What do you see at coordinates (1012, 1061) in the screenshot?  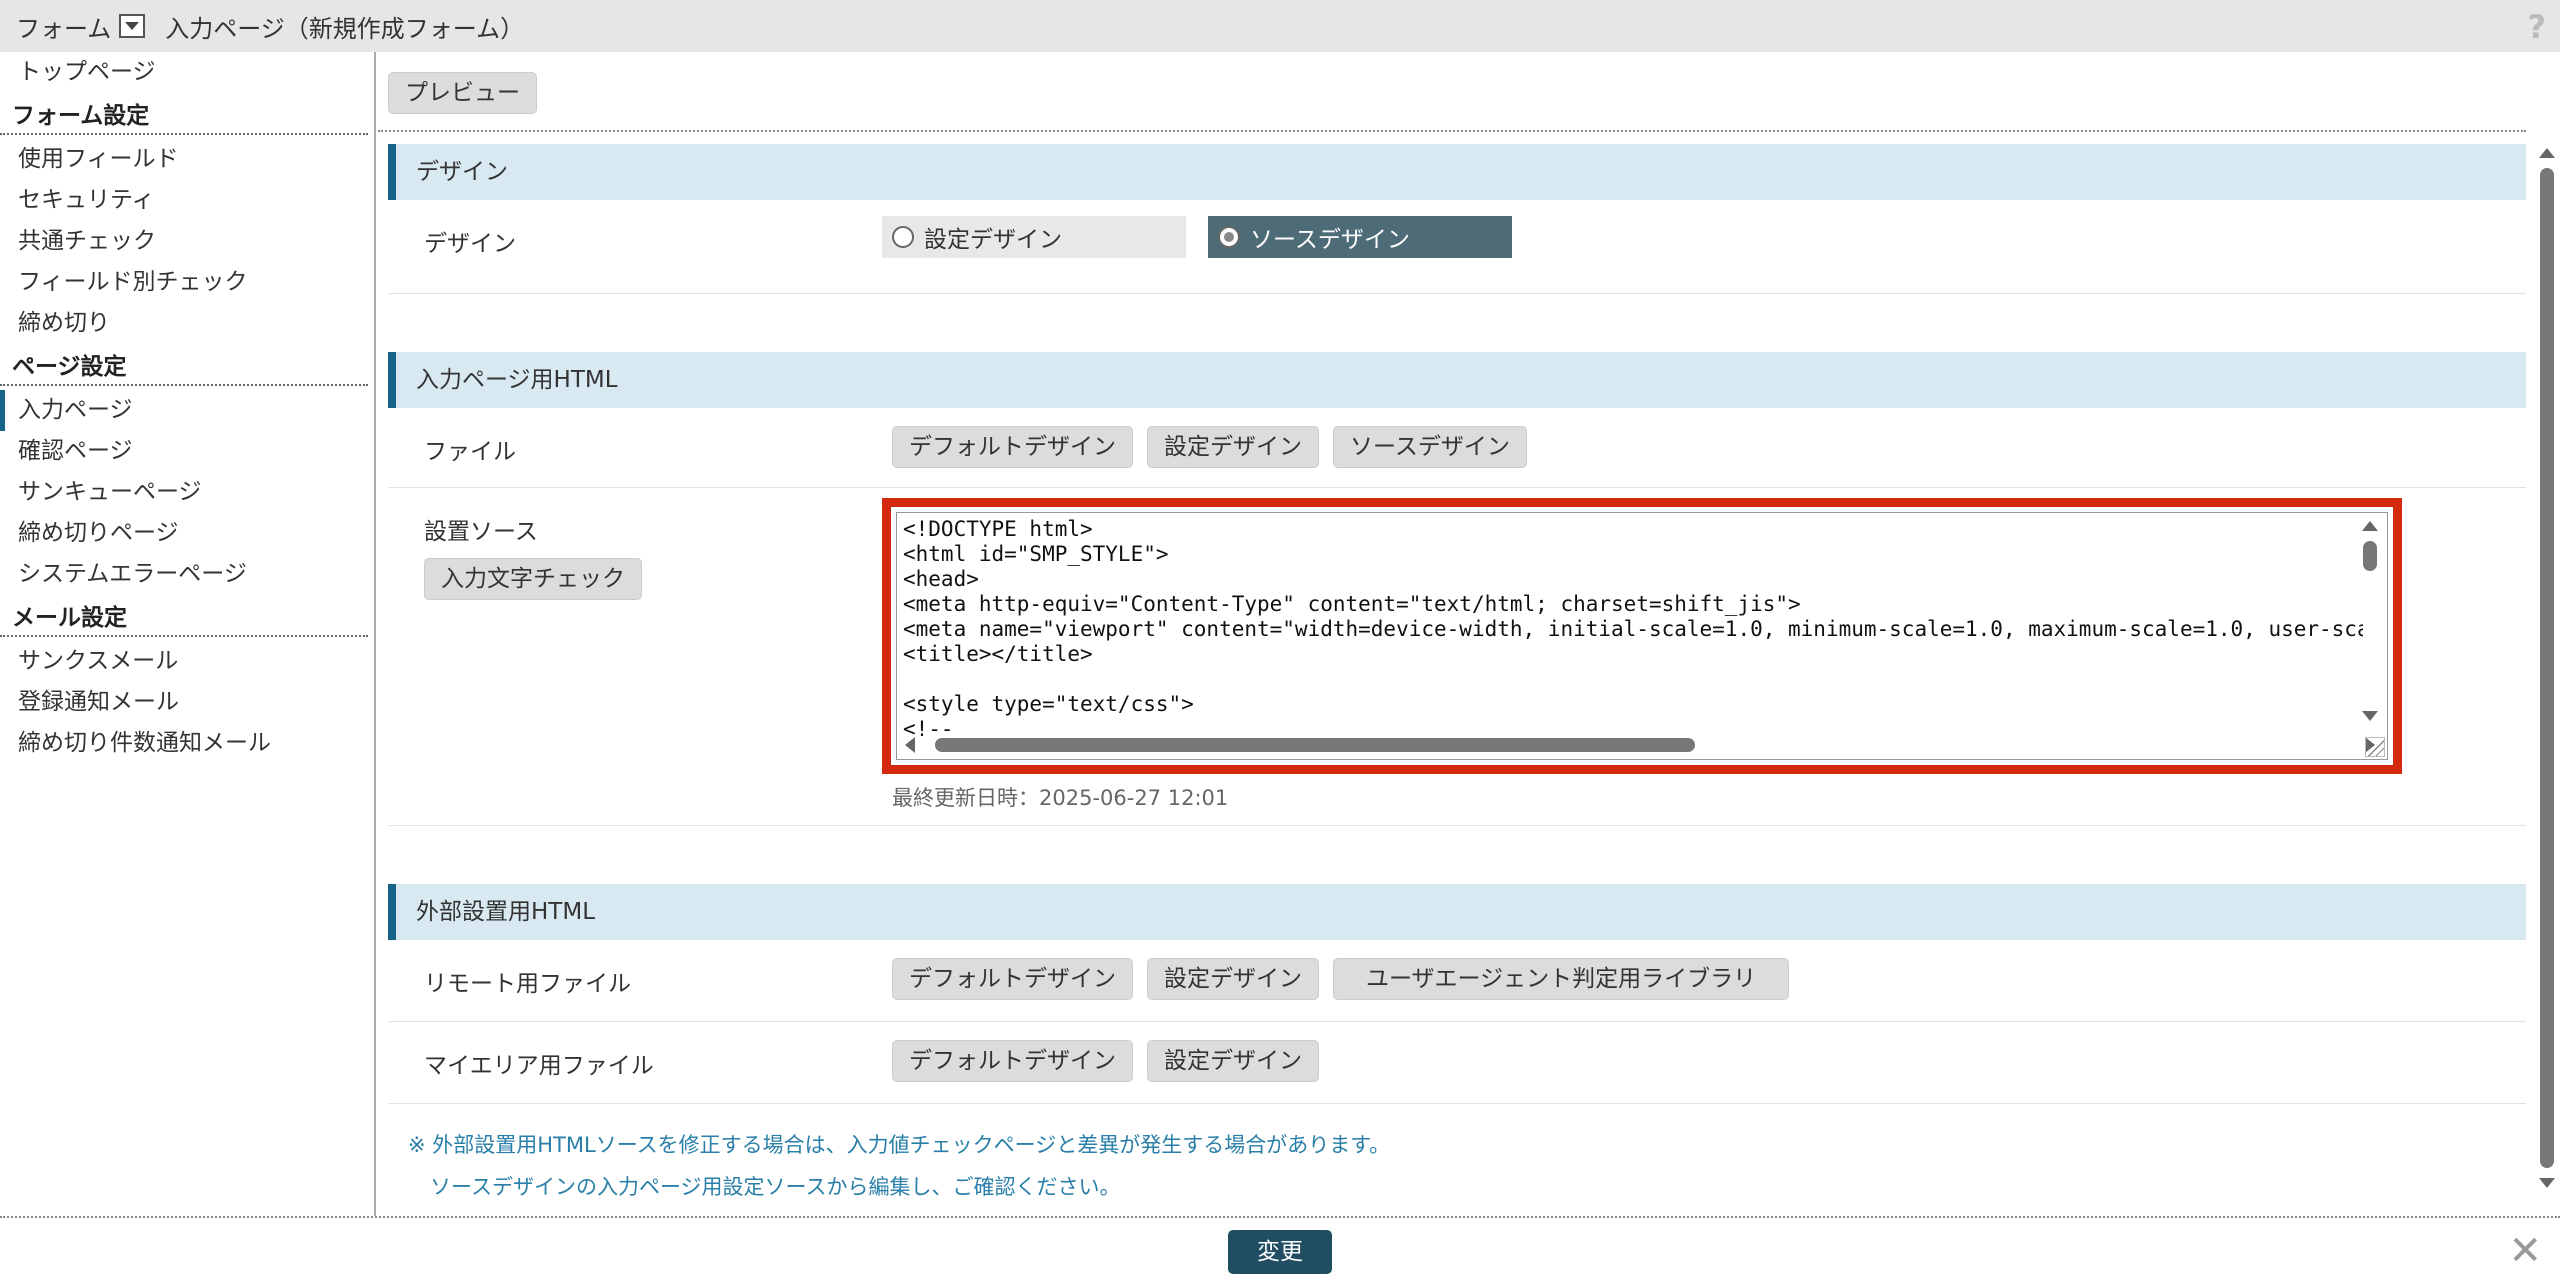 I see `myarea-default-design-button: デフォルトデザイン` at bounding box center [1012, 1061].